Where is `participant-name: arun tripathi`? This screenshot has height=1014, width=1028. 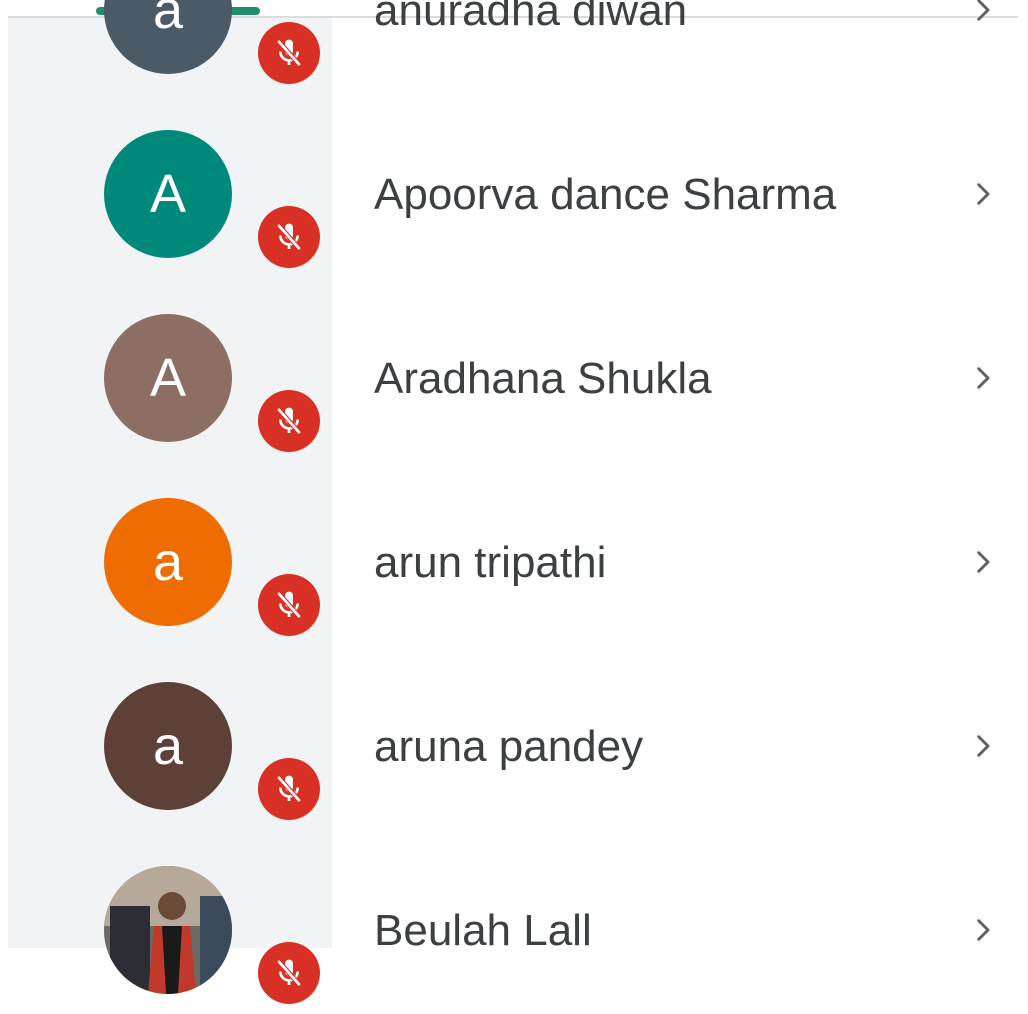
participant-name: arun tripathi is located at coordinates (490, 562).